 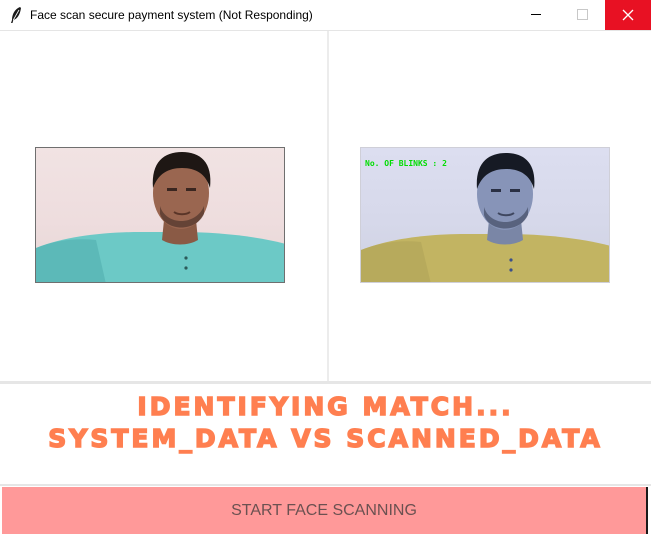 What do you see at coordinates (16, 15) in the screenshot?
I see `feather-icon` at bounding box center [16, 15].